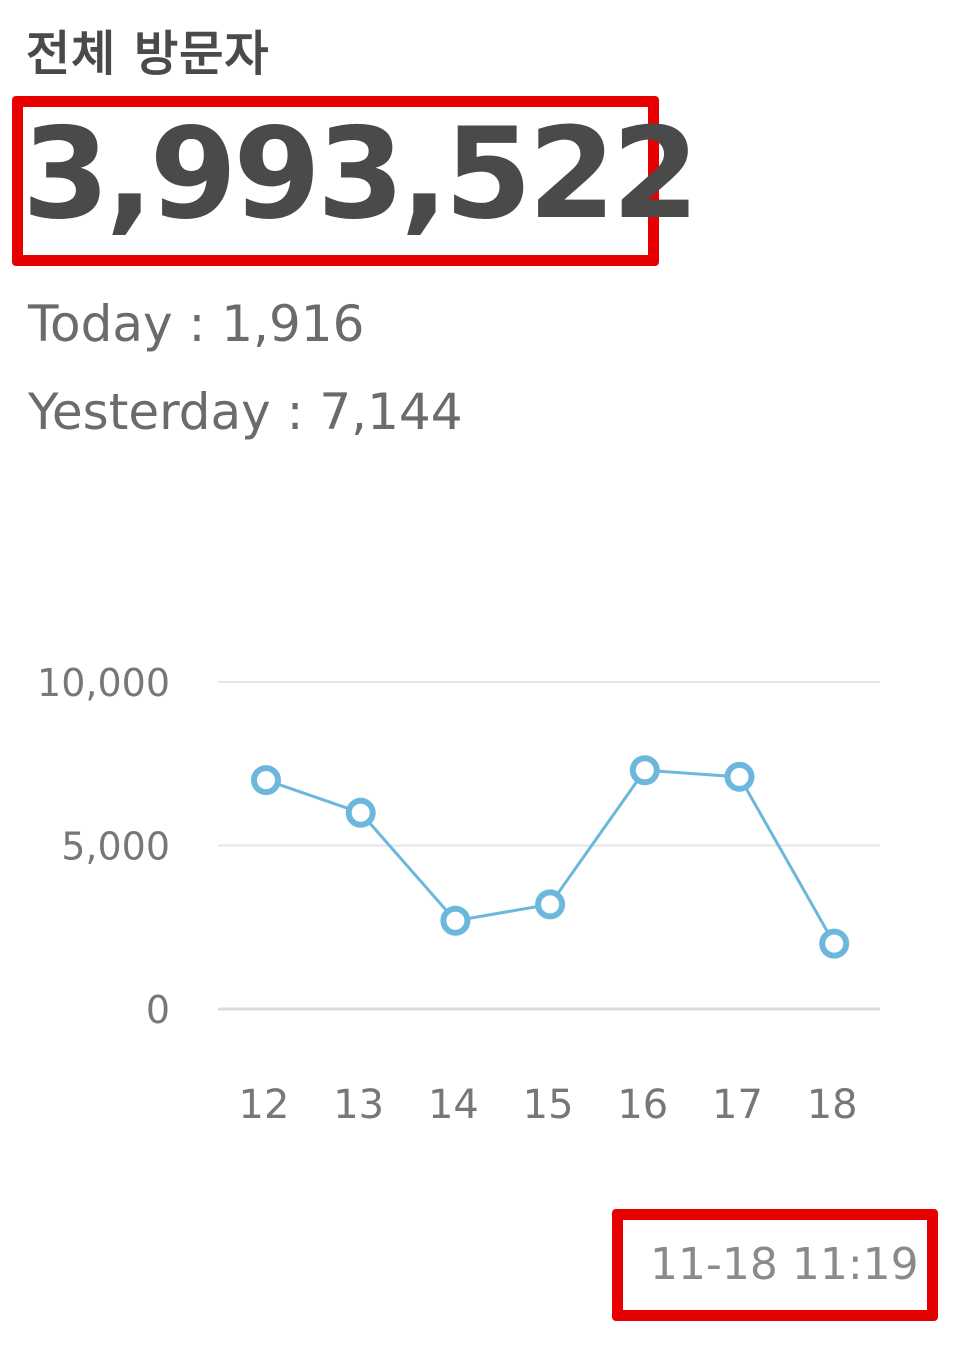 The height and width of the screenshot is (1346, 964). I want to click on x-tick-label: 12, so click(264, 1105).